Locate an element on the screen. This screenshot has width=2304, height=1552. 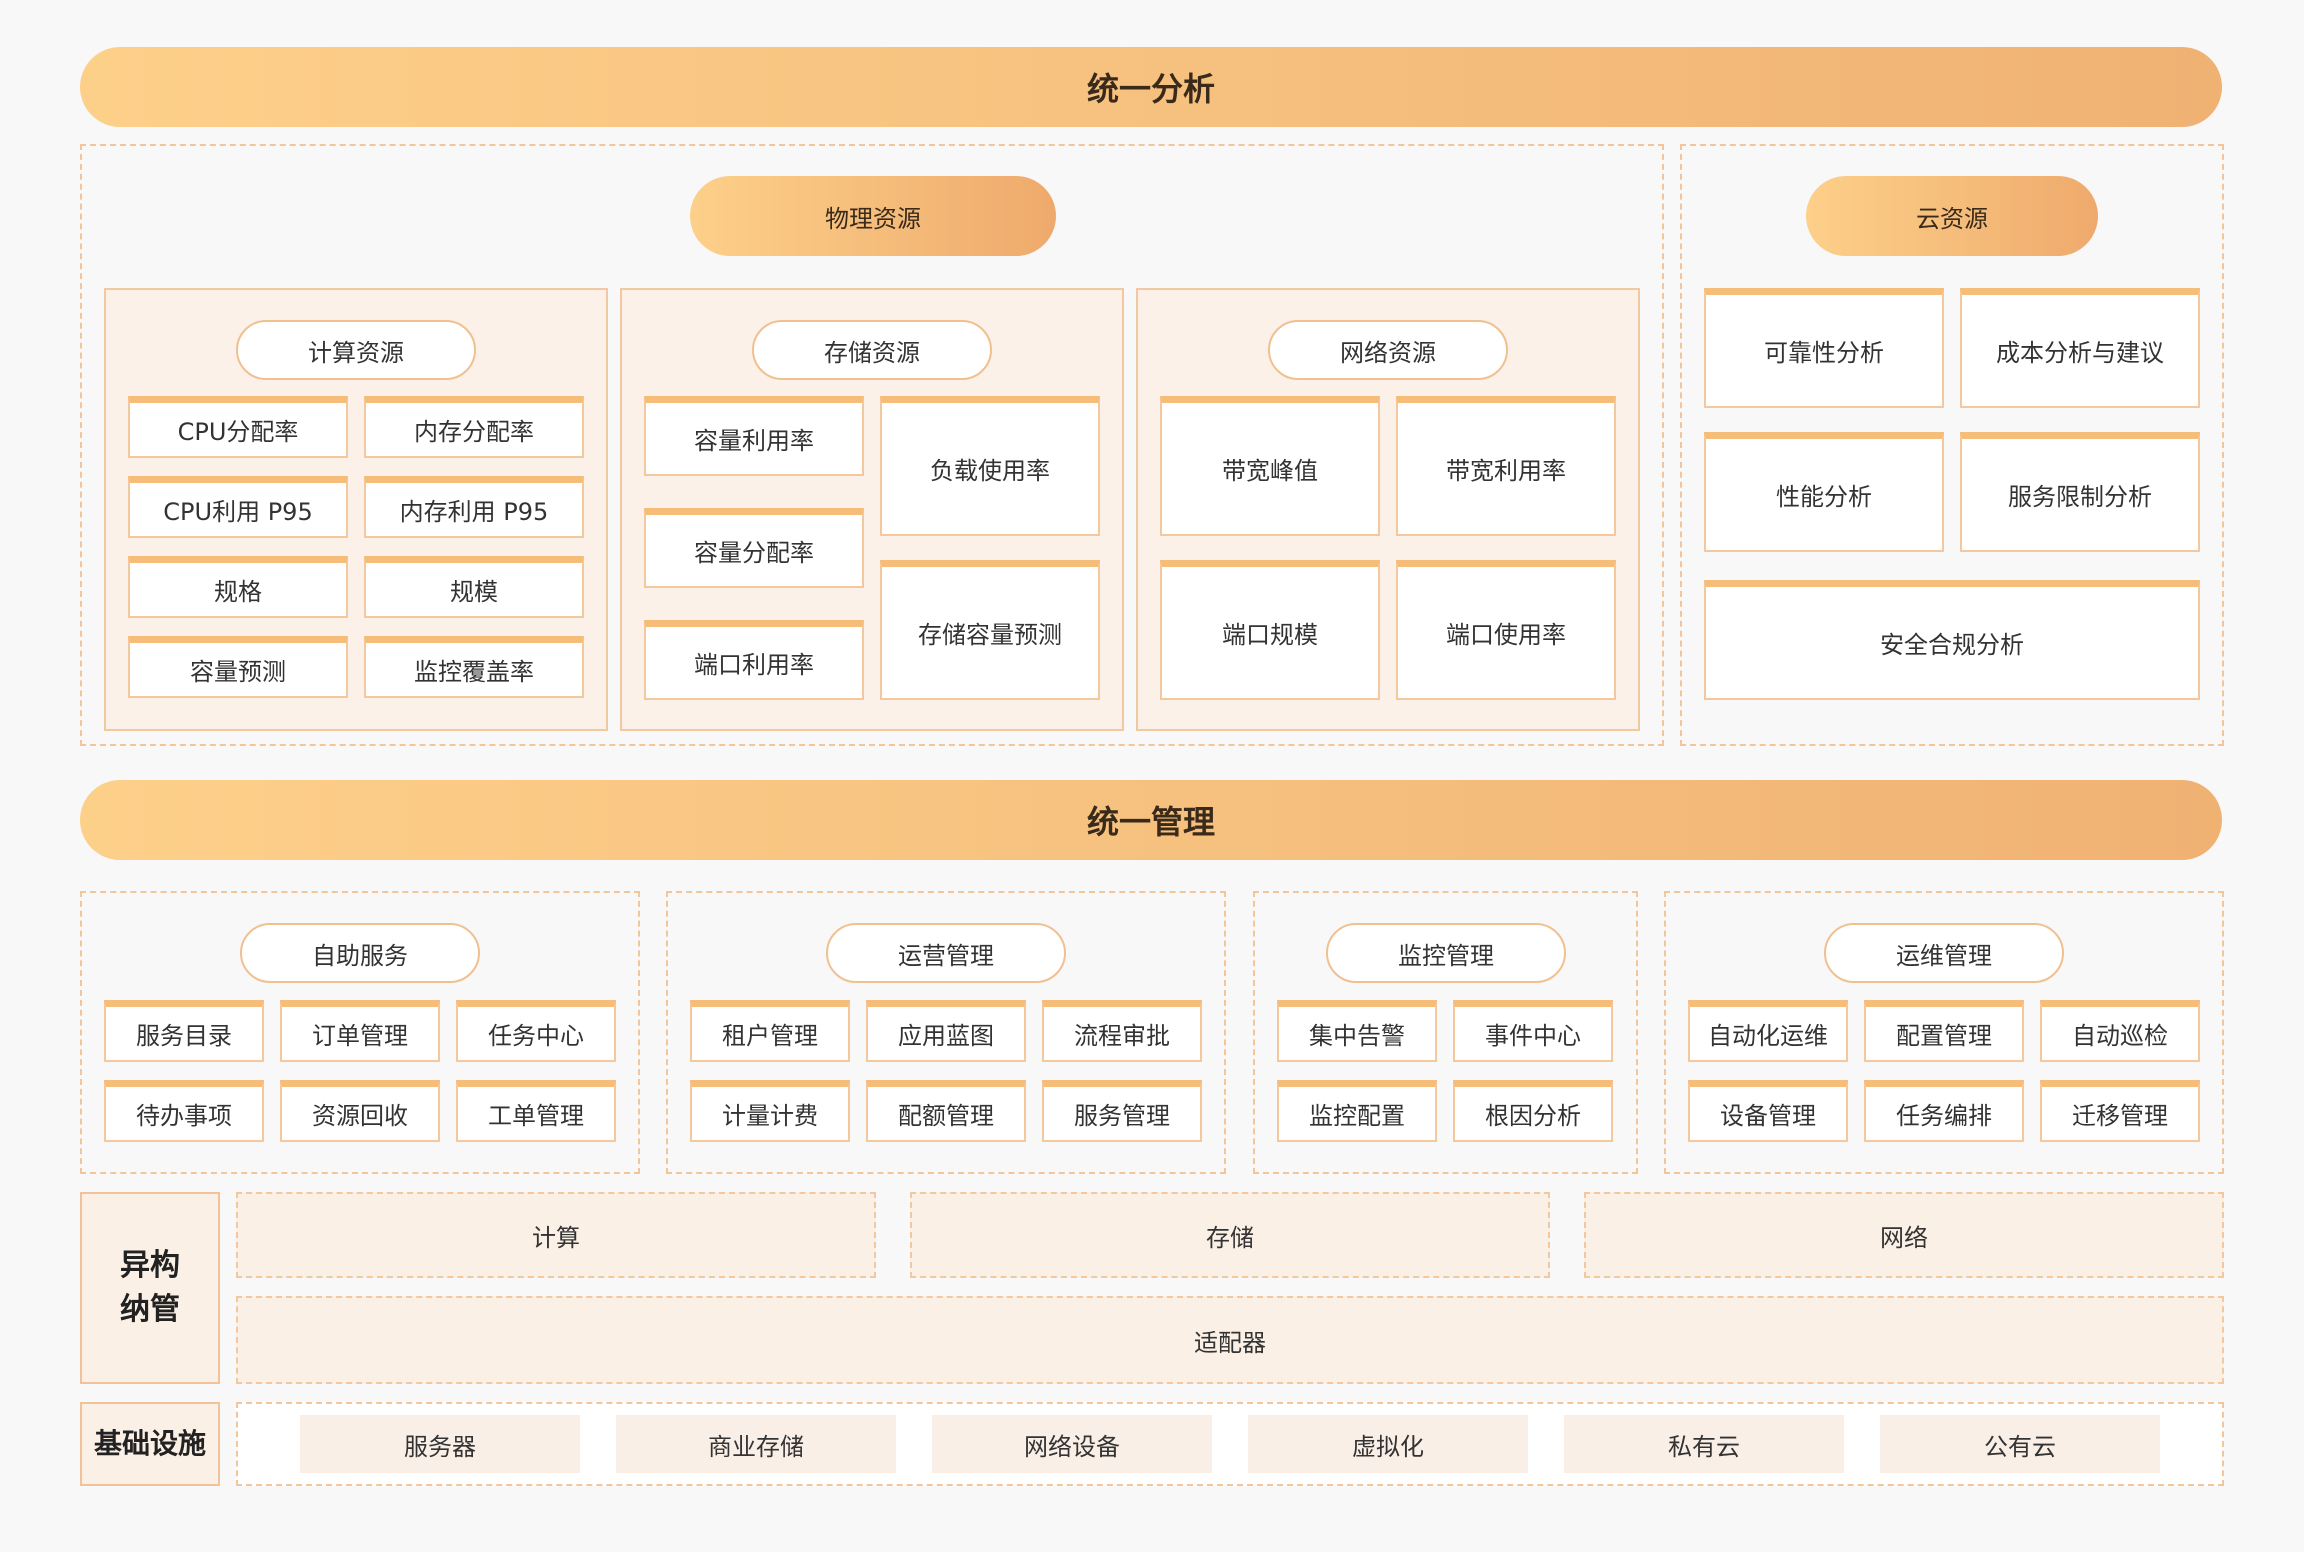
infra-item: 服务器 is located at coordinates (440, 1444).